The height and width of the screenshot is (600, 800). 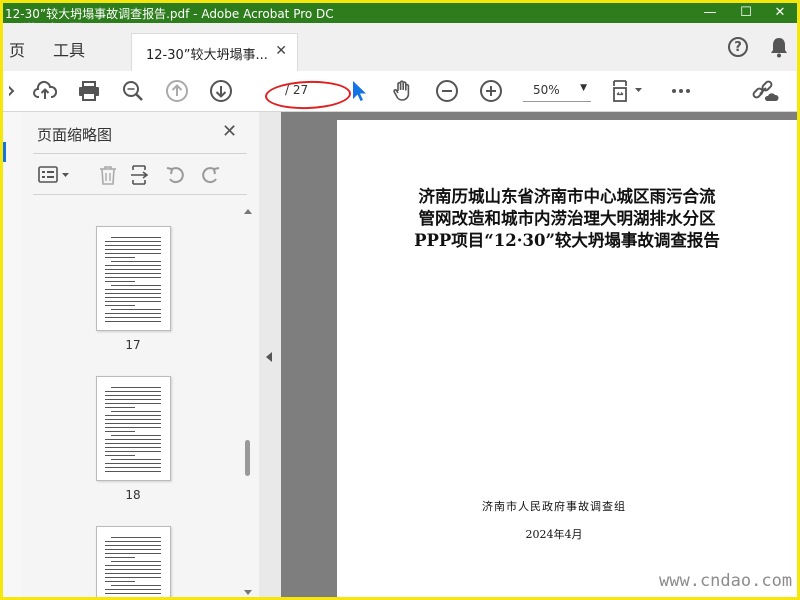 I want to click on more-options-icon, so click(x=681, y=91).